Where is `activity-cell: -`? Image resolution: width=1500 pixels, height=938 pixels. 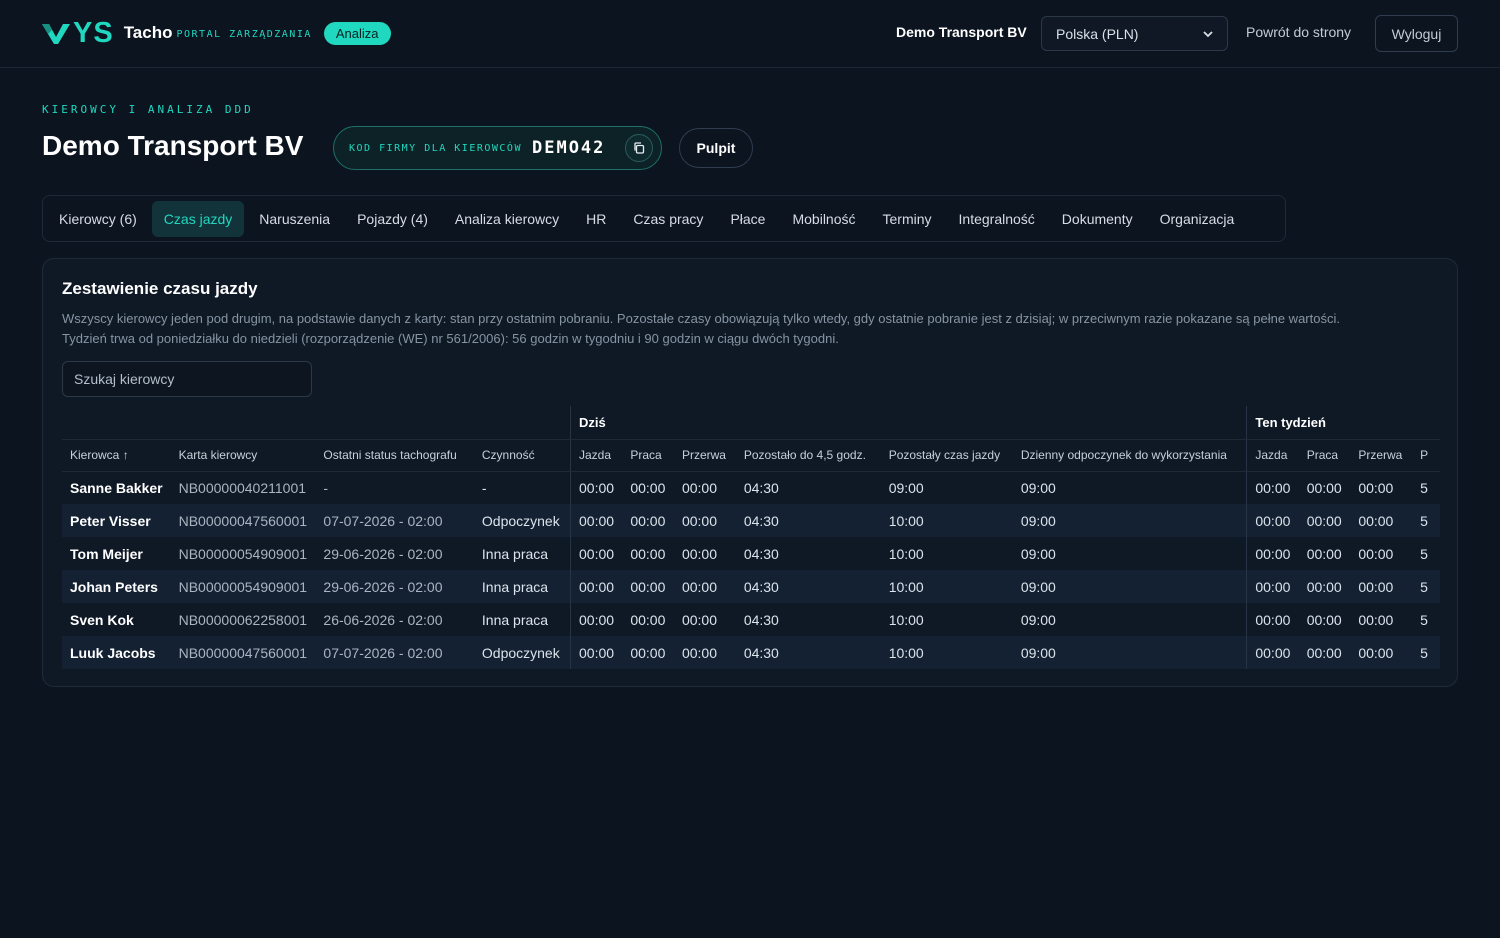 activity-cell: - is located at coordinates (484, 487).